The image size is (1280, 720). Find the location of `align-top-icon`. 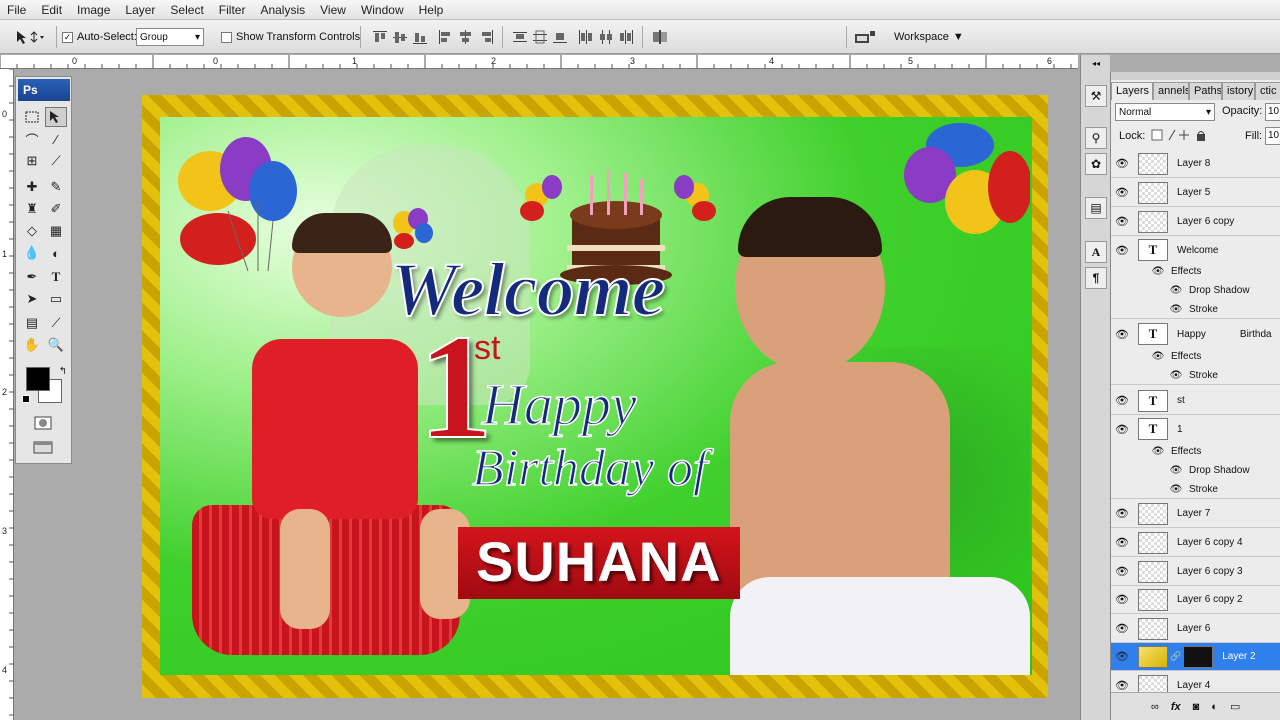

align-top-icon is located at coordinates (380, 37).